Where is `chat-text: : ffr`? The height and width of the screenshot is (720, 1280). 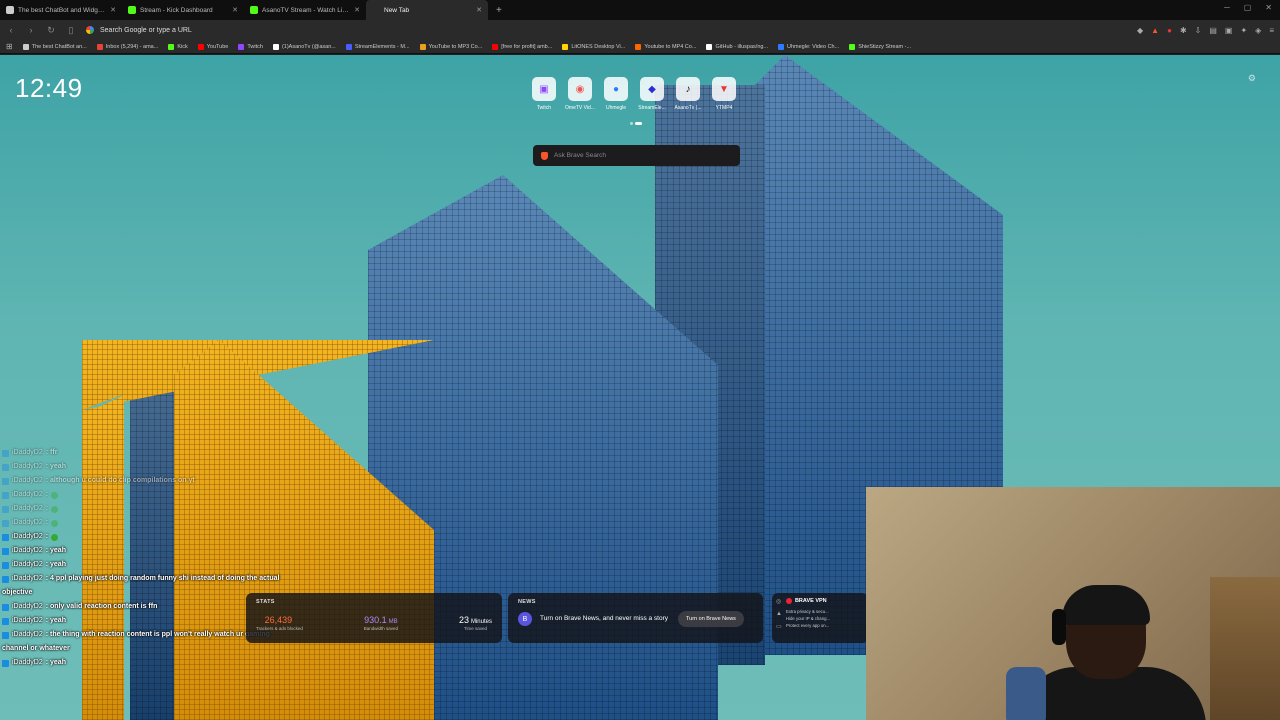 chat-text: : ffr is located at coordinates (51, 452).